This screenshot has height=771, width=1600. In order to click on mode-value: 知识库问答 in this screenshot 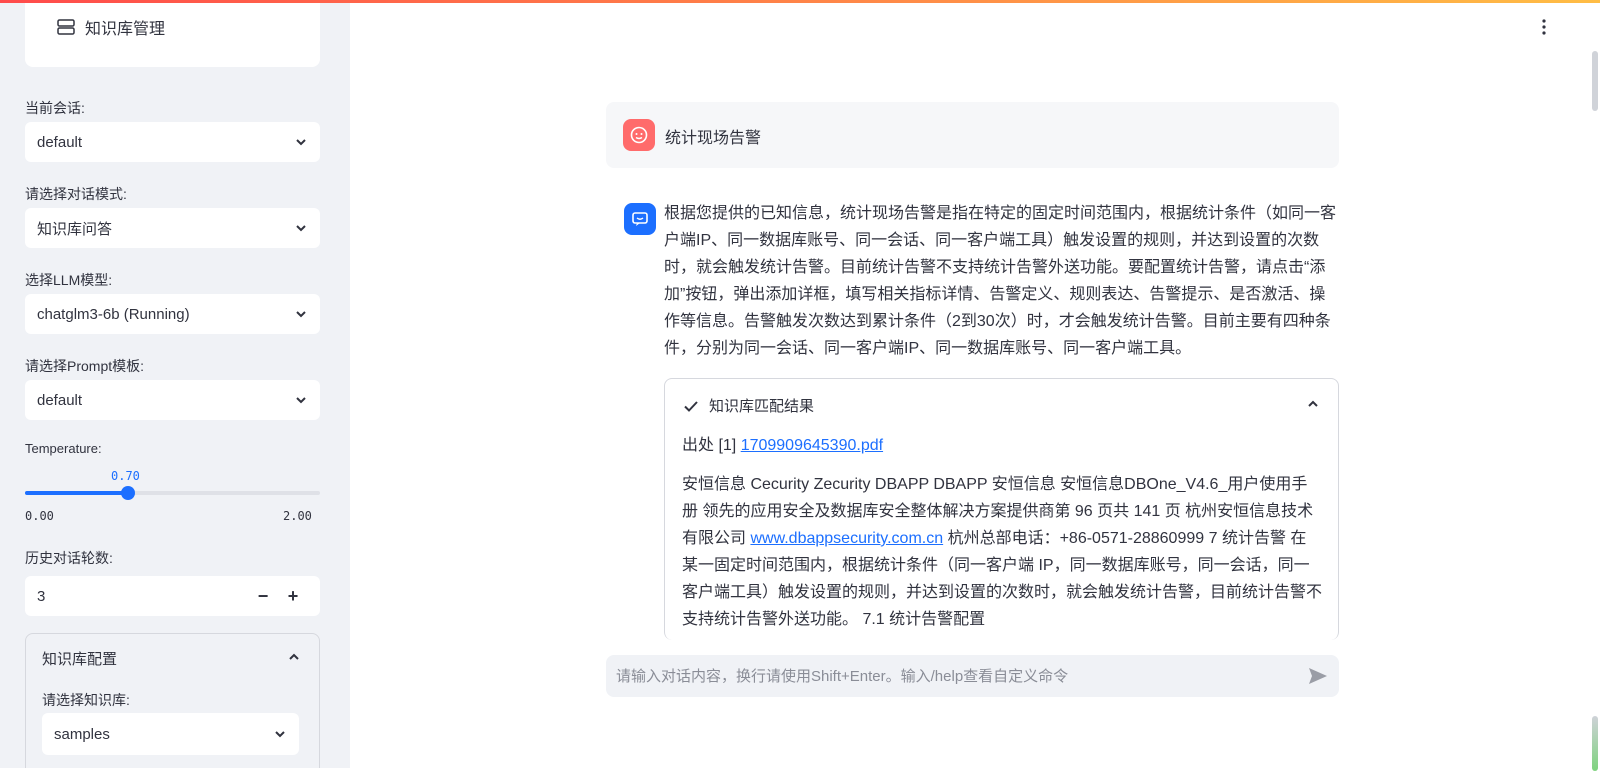, I will do `click(75, 229)`.